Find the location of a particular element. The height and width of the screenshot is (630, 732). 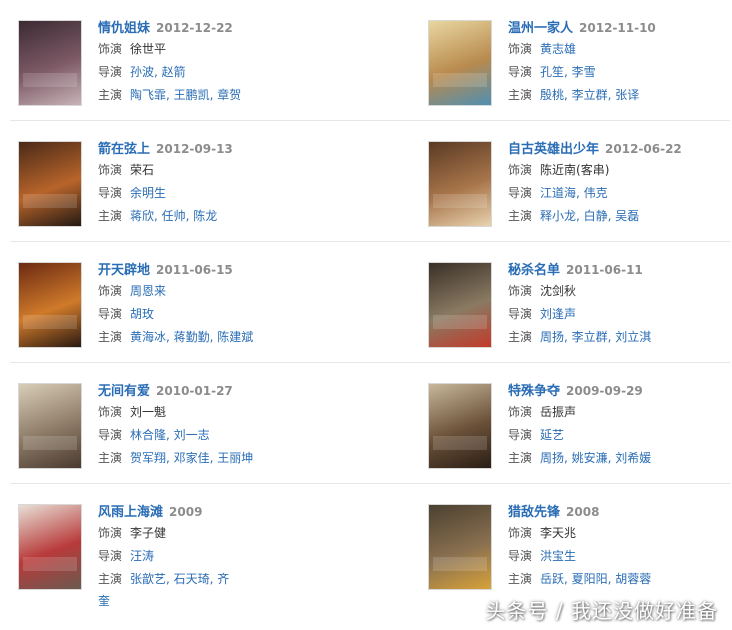

director-links: 刘逢声 is located at coordinates (558, 314).